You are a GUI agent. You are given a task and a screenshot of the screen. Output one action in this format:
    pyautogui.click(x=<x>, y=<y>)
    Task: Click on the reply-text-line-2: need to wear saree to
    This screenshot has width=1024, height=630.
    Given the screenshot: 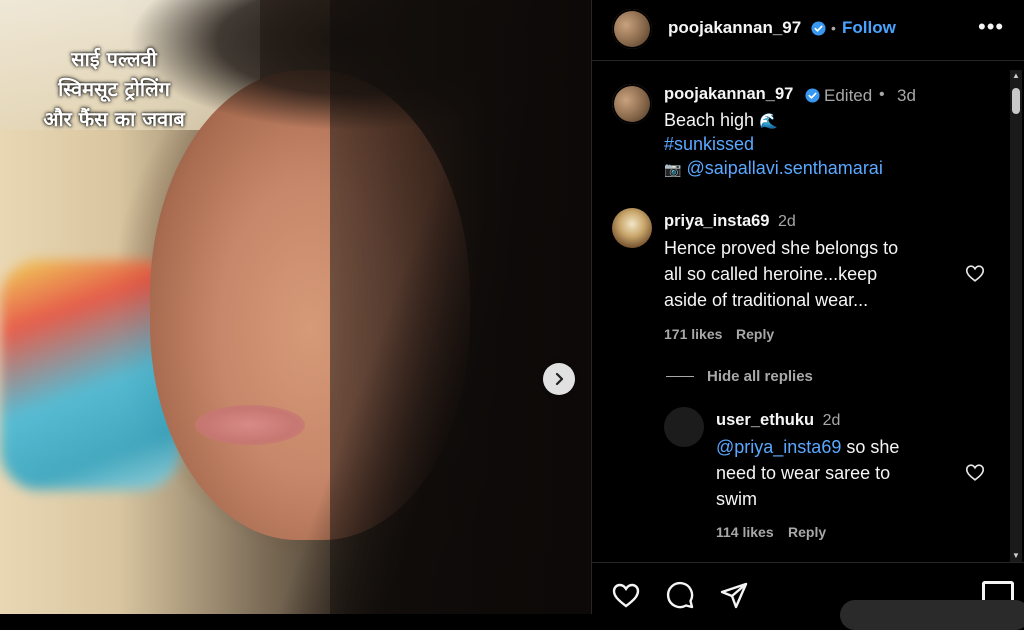 What is the action you would take?
    pyautogui.click(x=803, y=473)
    